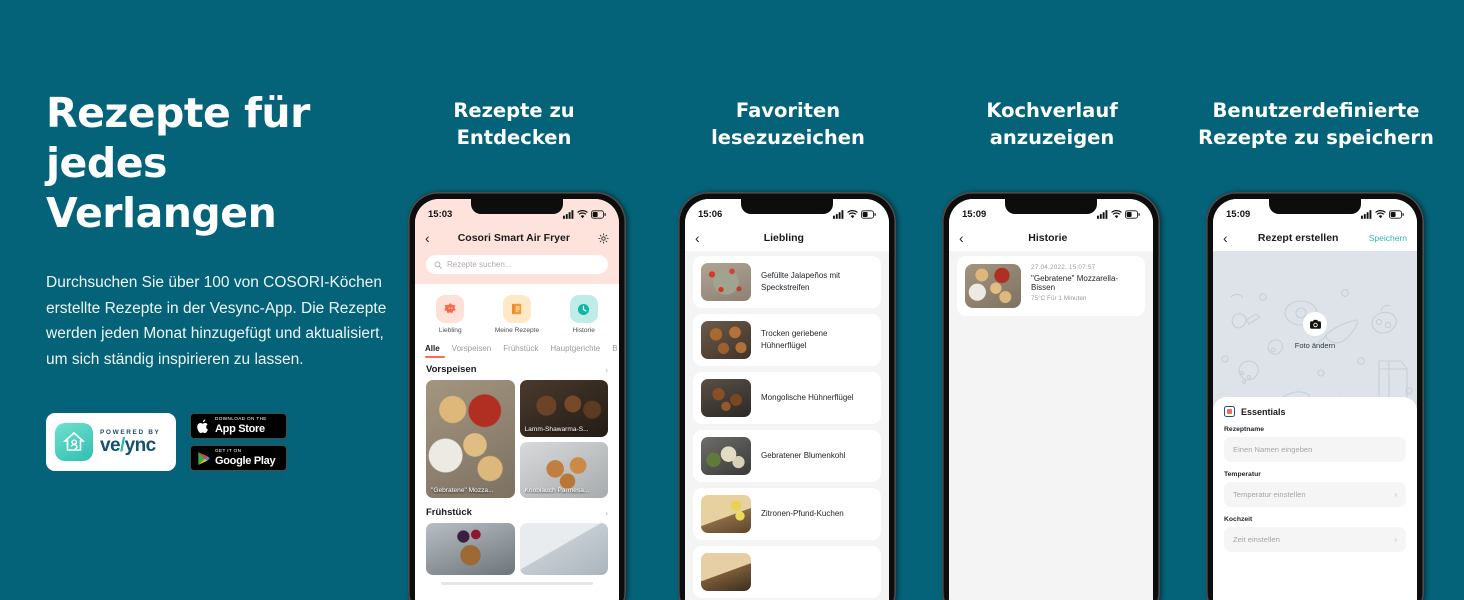 The width and height of the screenshot is (1464, 600). Describe the element at coordinates (1048, 238) in the screenshot. I see `phone3-nav-title: Historie` at that location.